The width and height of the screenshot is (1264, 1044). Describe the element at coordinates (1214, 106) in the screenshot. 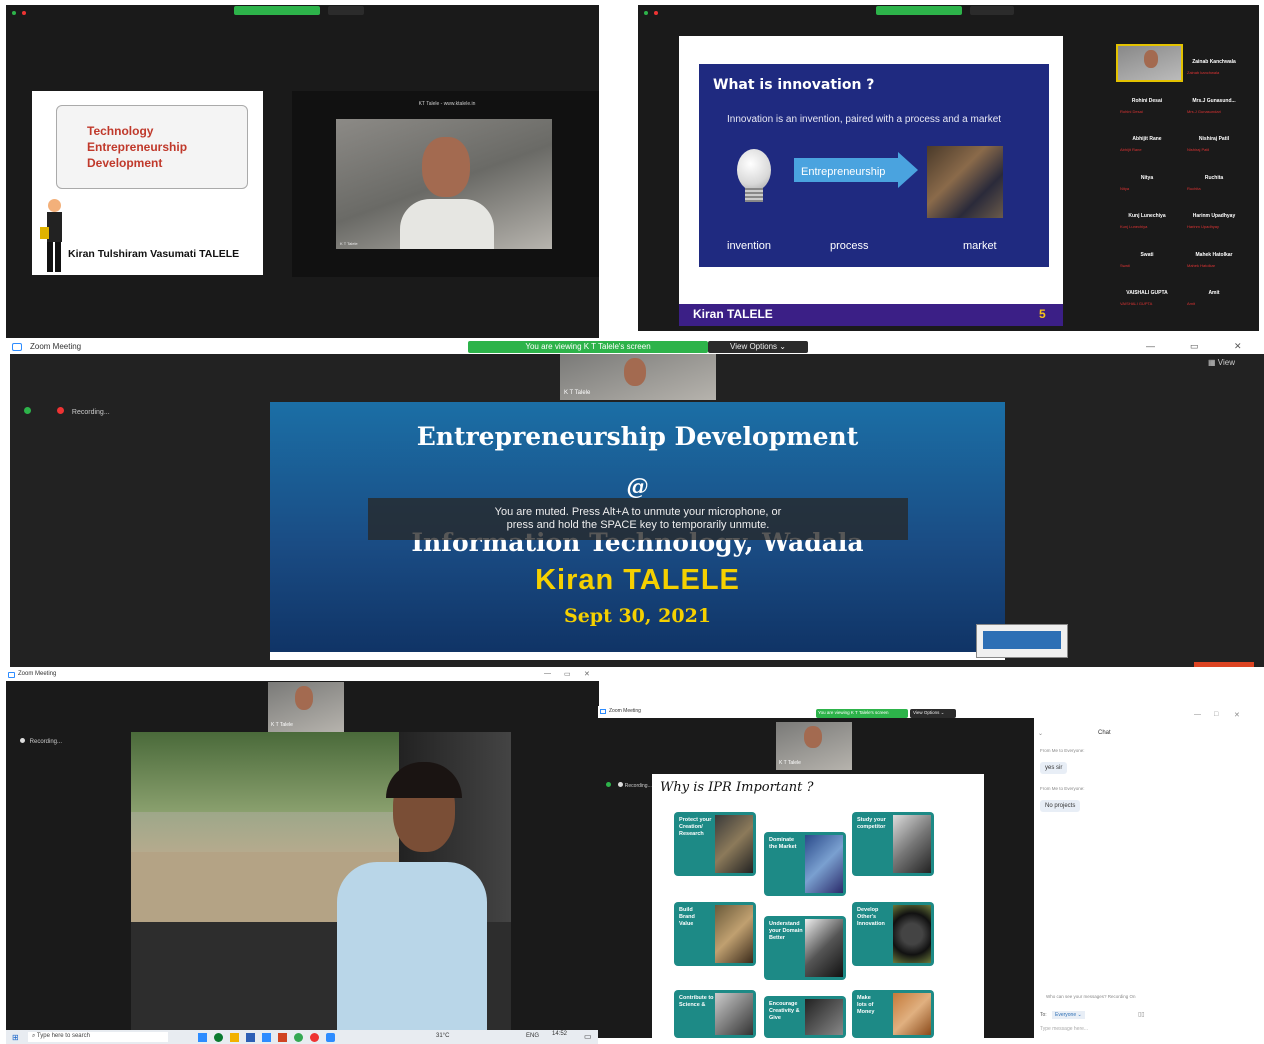

I see `participant-tile: Mrs.J Gunasund... Mrs.J Gunasundari` at that location.